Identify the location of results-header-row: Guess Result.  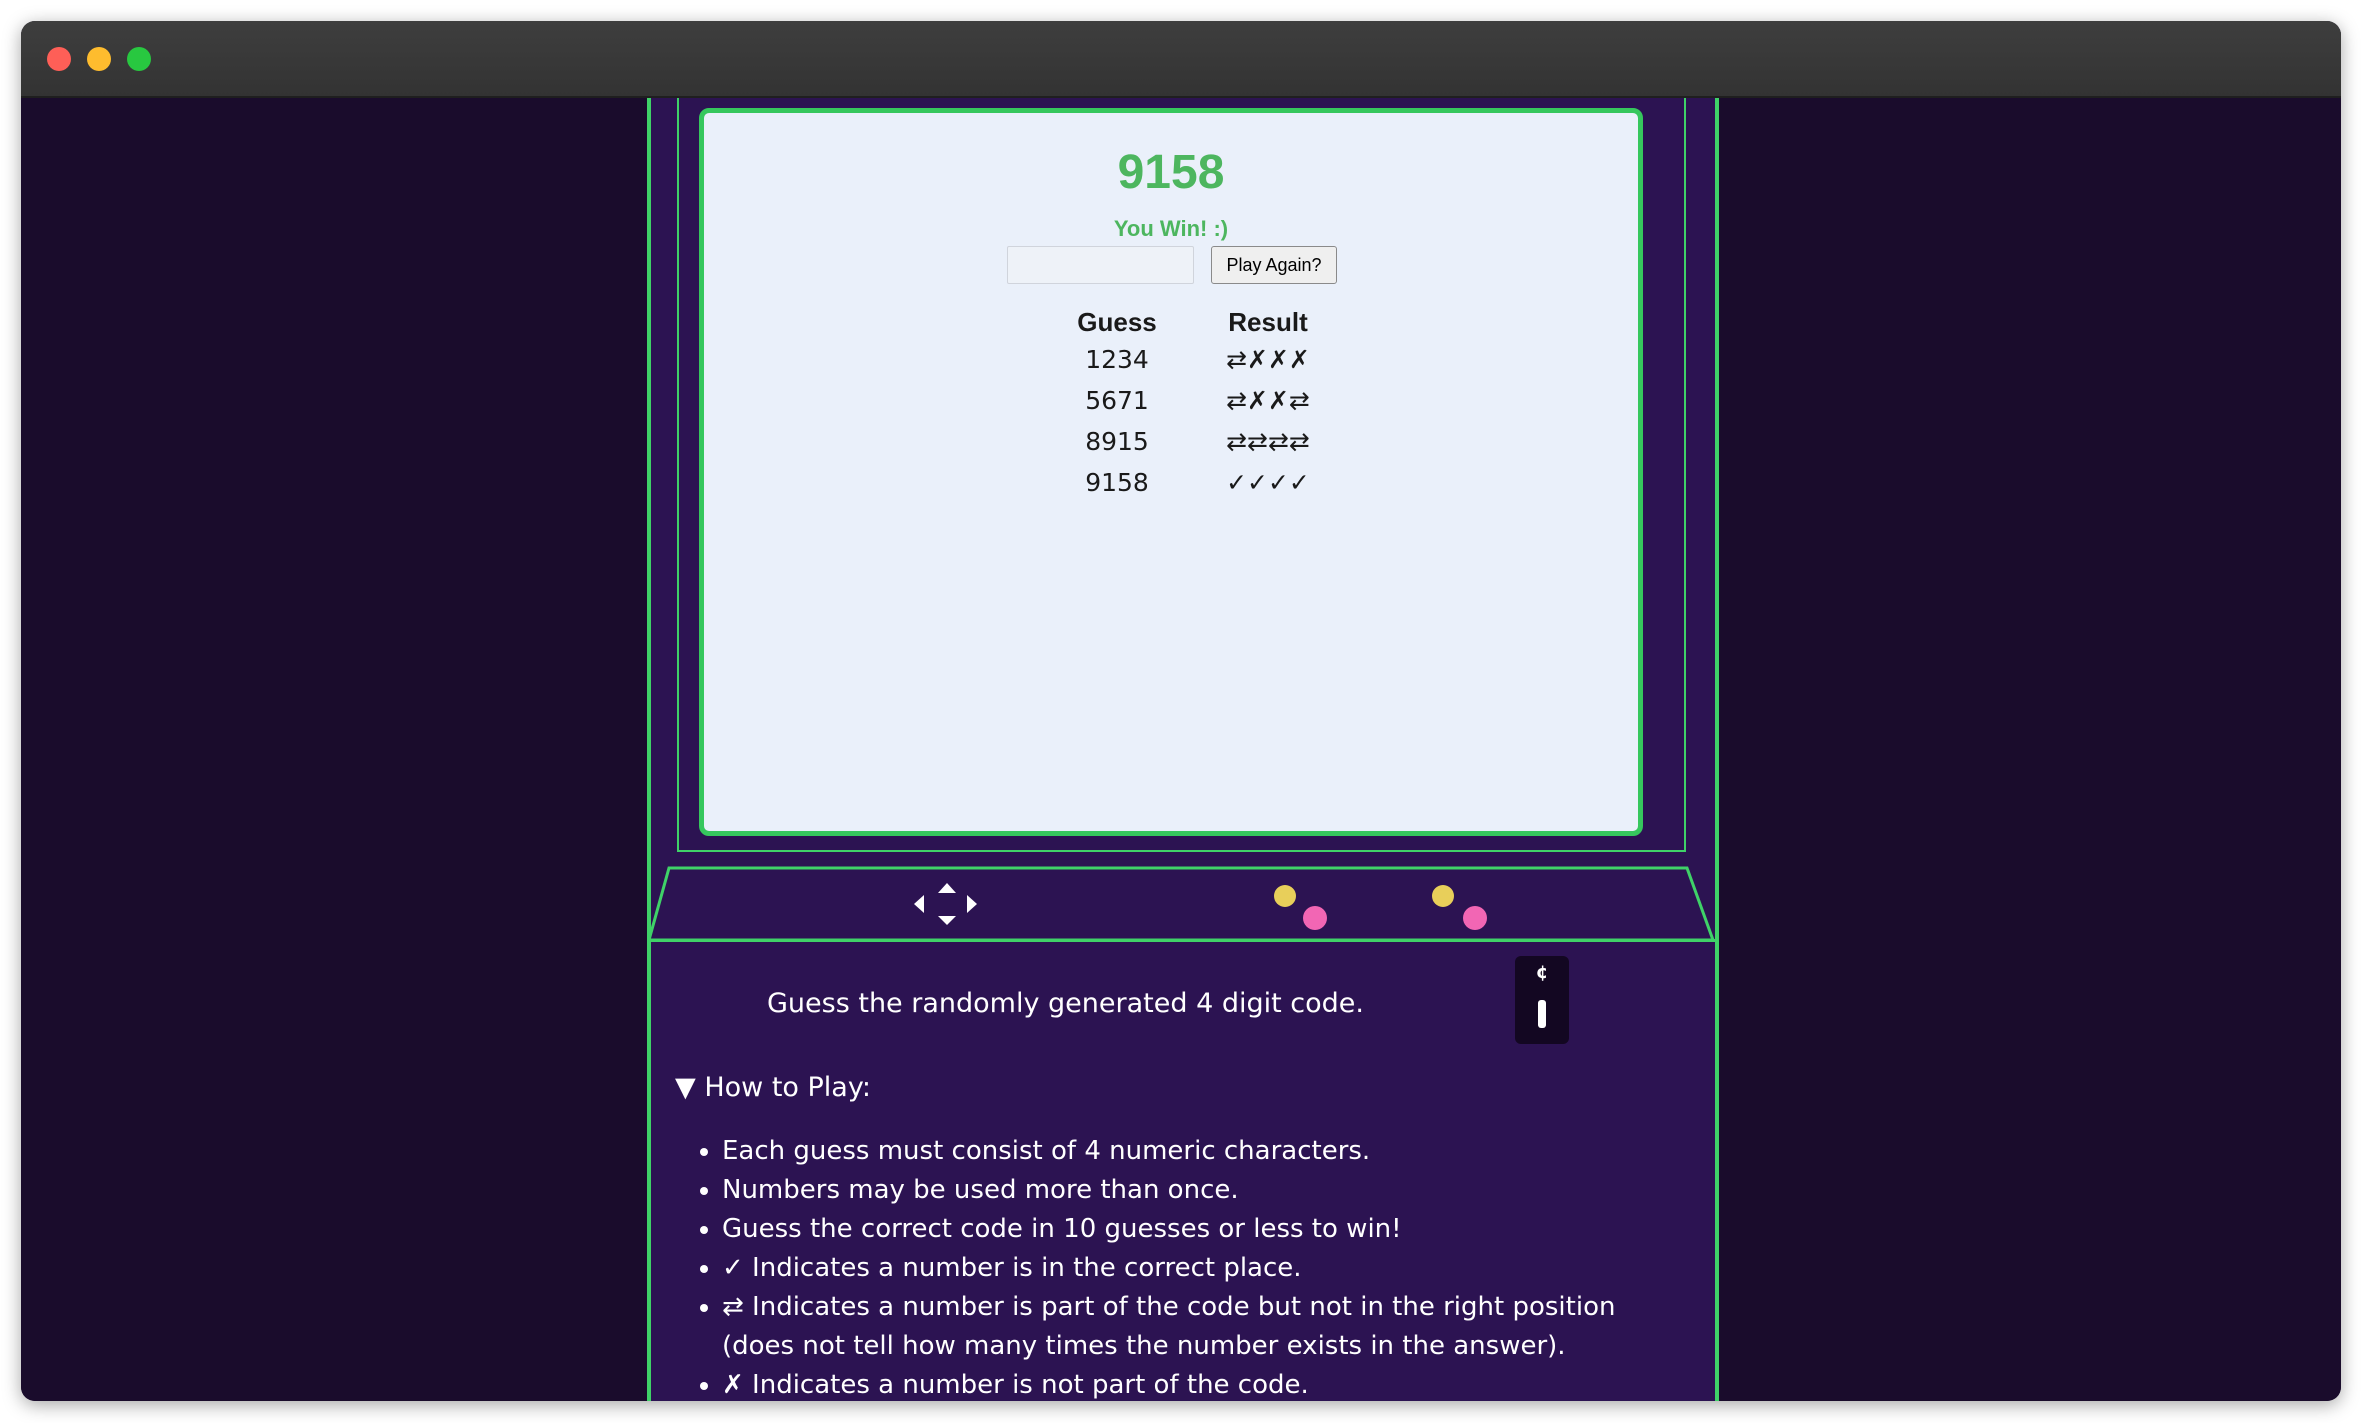
(1193, 322).